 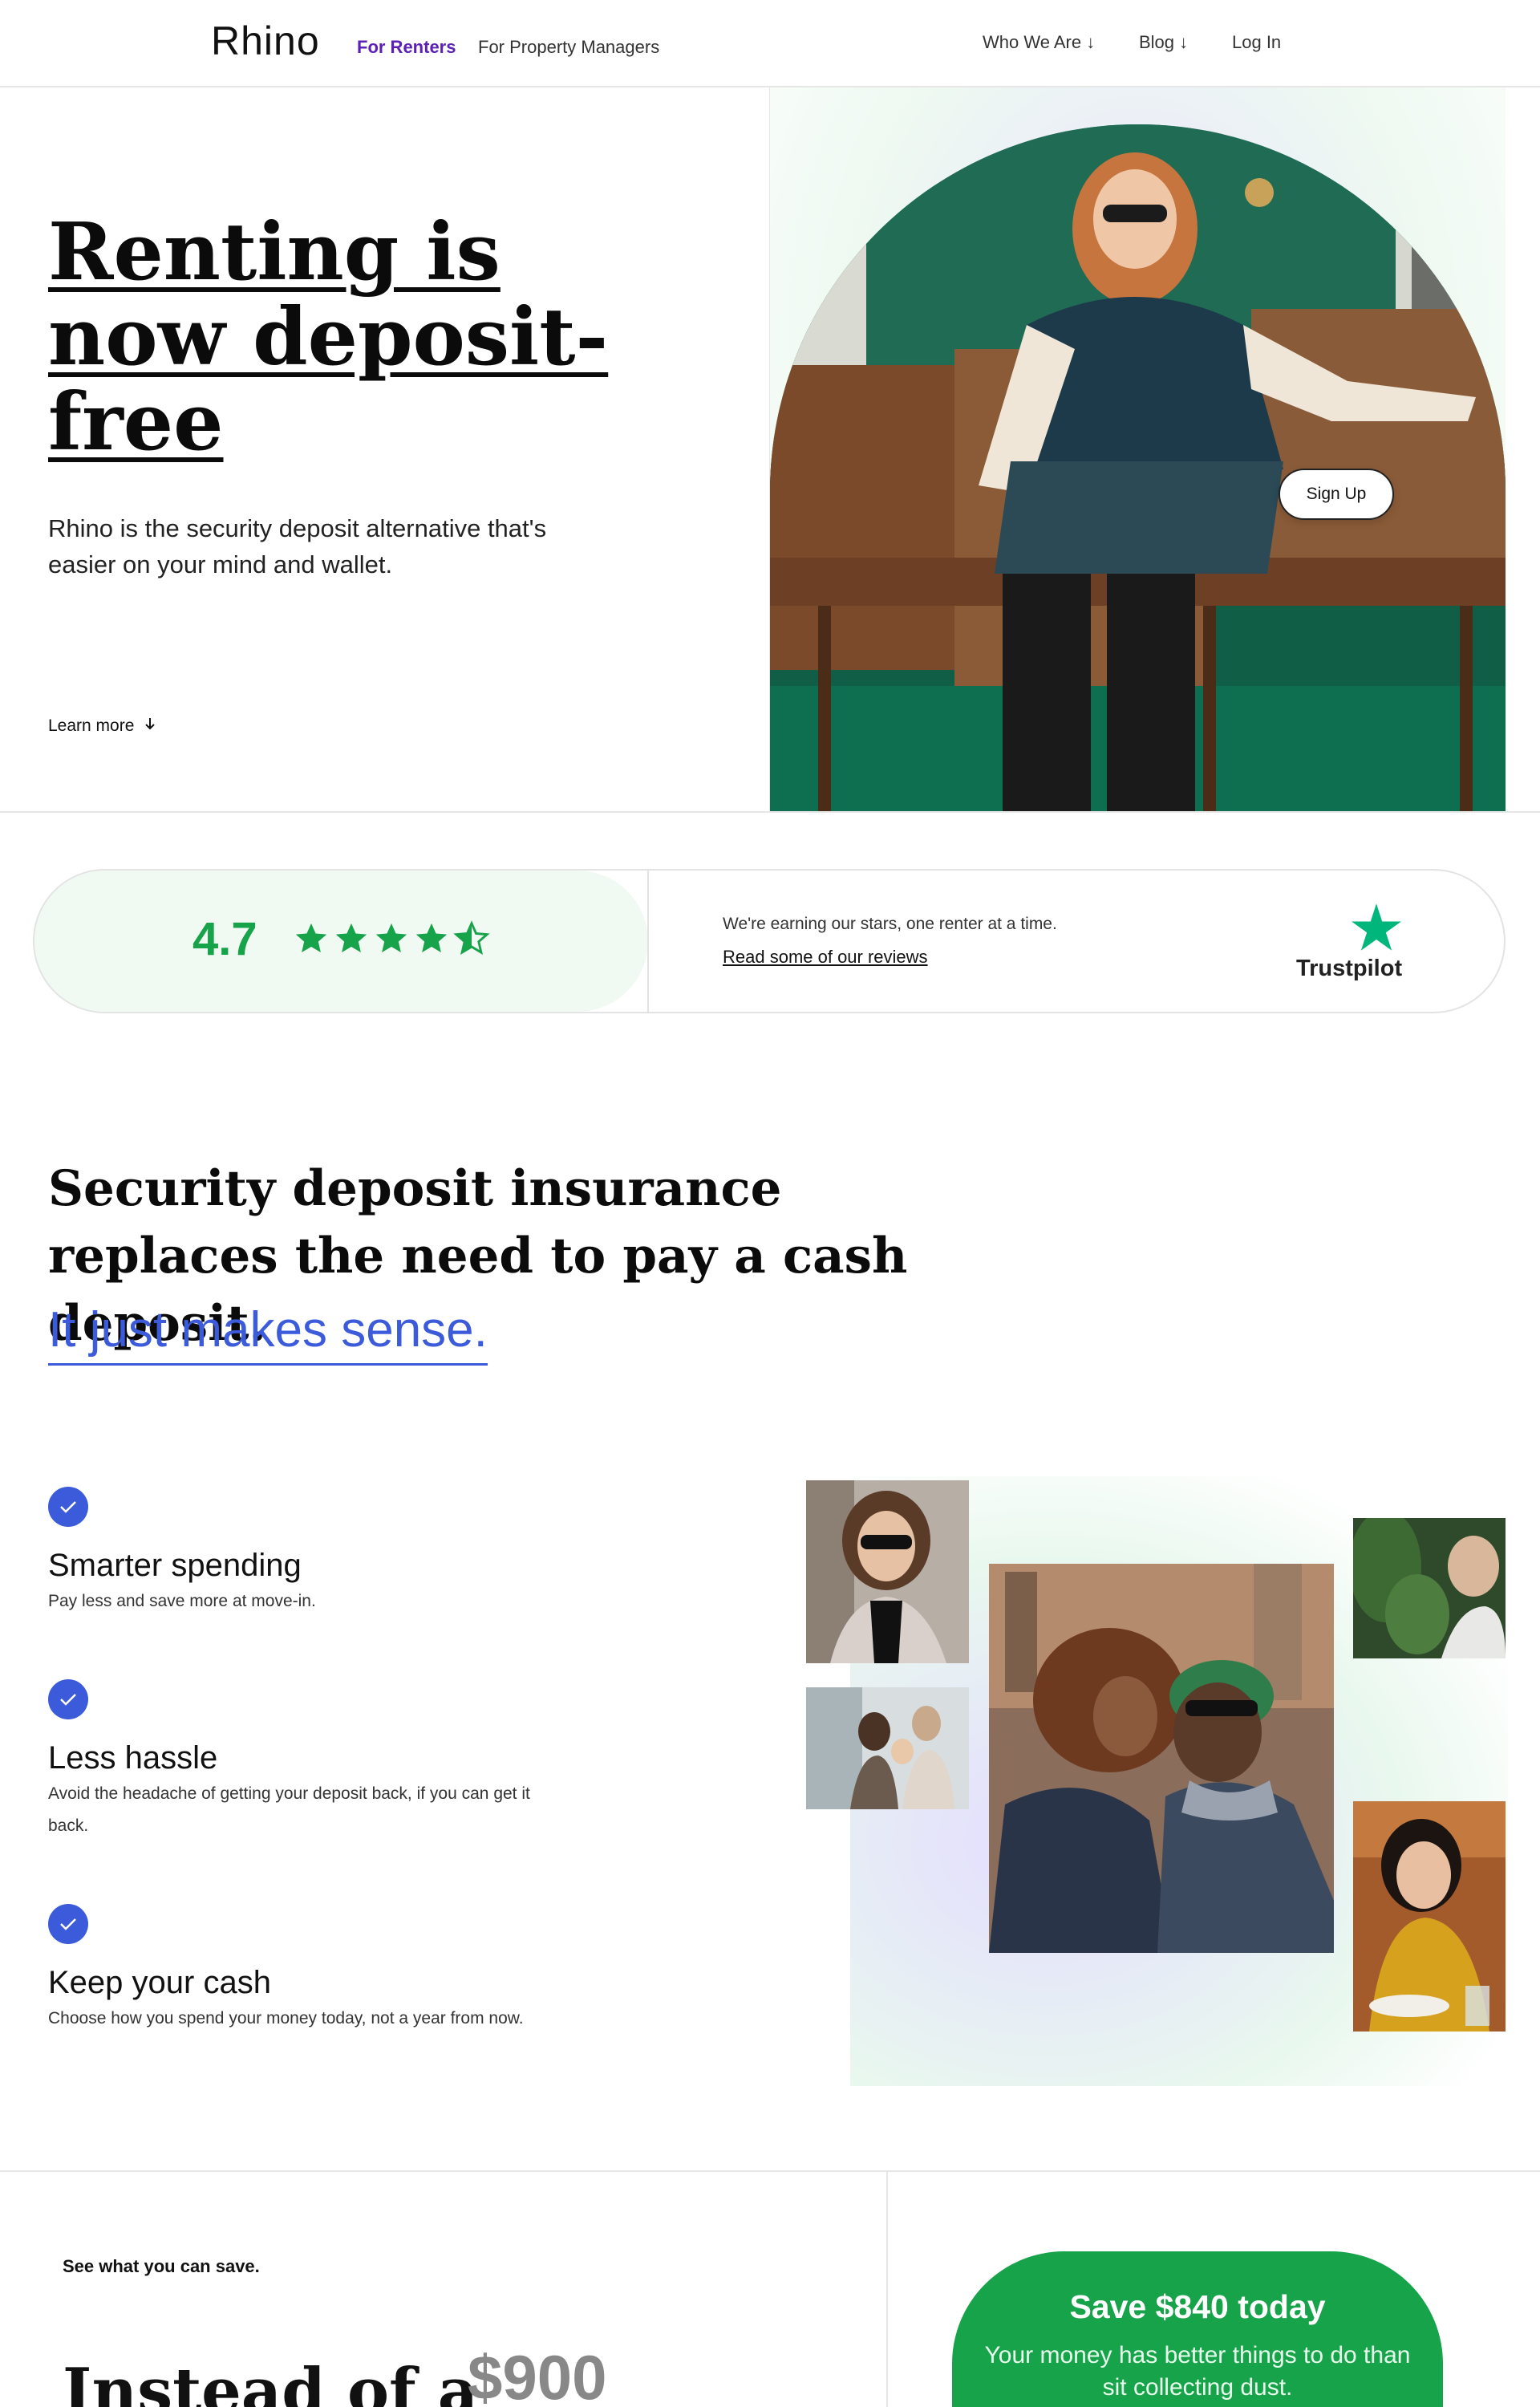 What do you see at coordinates (175, 1565) in the screenshot?
I see `feature-title: Smarter spending` at bounding box center [175, 1565].